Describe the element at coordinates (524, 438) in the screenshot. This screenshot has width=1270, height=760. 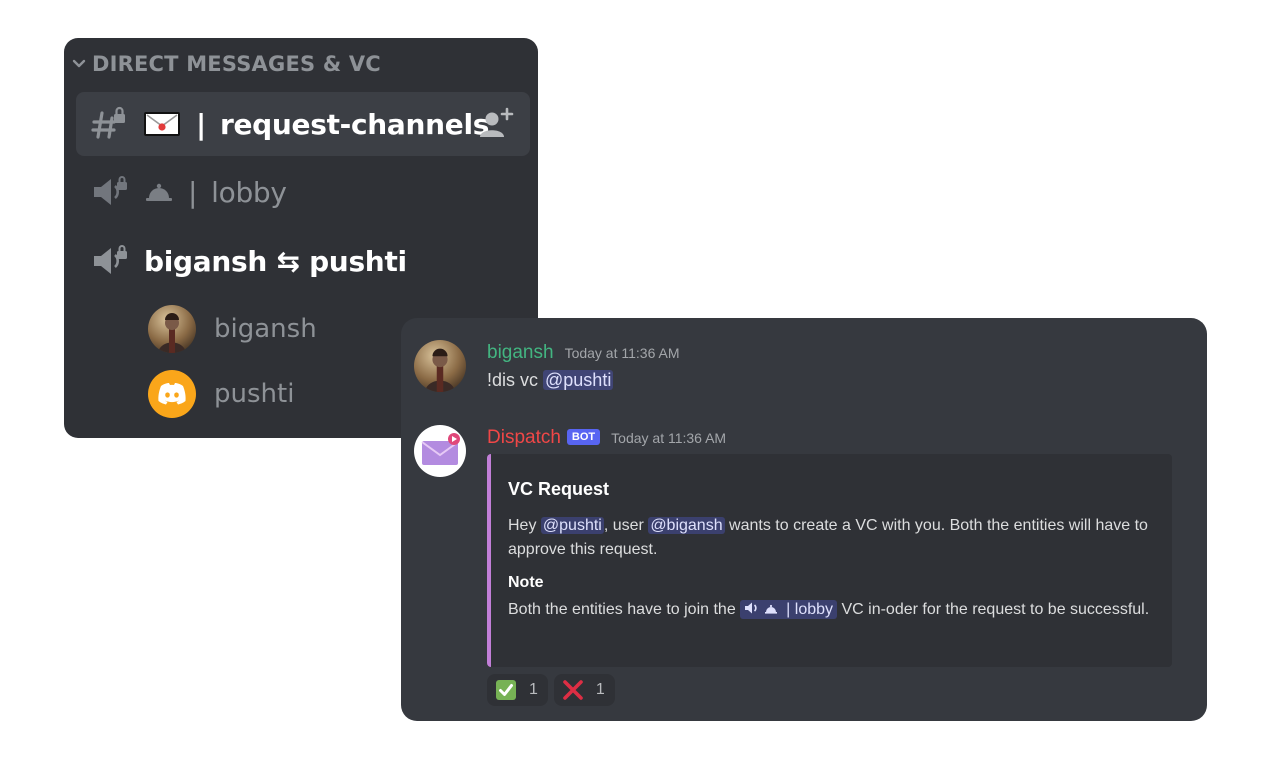
I see `author-name: Dispatch` at that location.